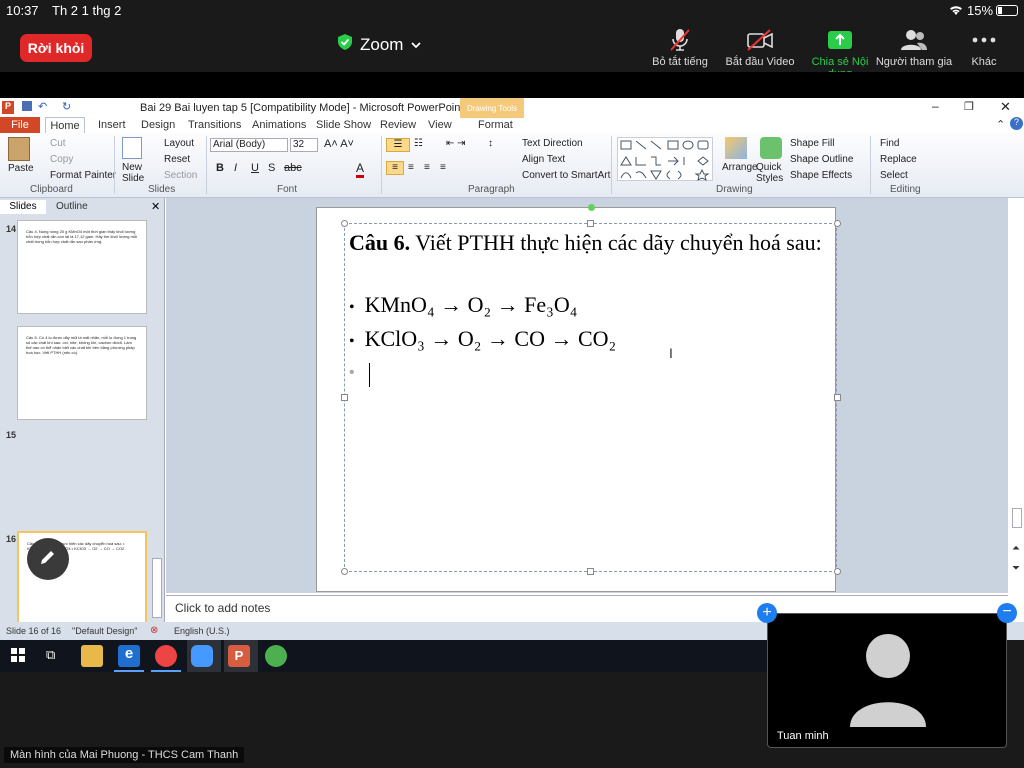 The height and width of the screenshot is (768, 1024). Describe the element at coordinates (443, 167) in the screenshot. I see `justify-button: ≡` at that location.